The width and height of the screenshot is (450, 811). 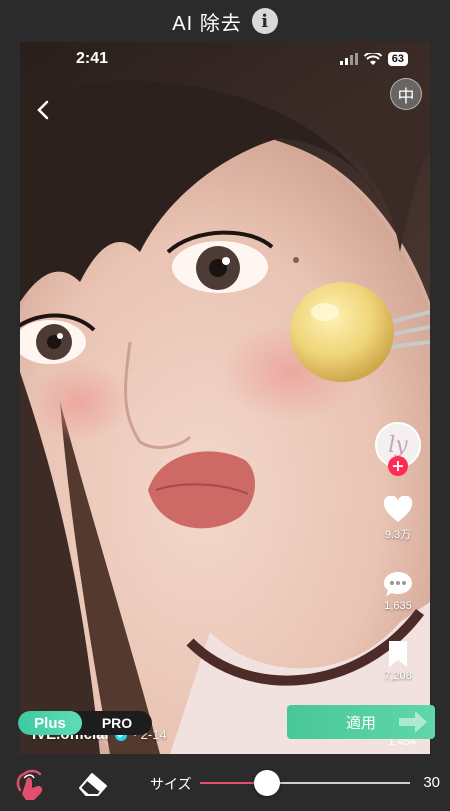 I want to click on creator-avatar: ly +, so click(x=398, y=449).